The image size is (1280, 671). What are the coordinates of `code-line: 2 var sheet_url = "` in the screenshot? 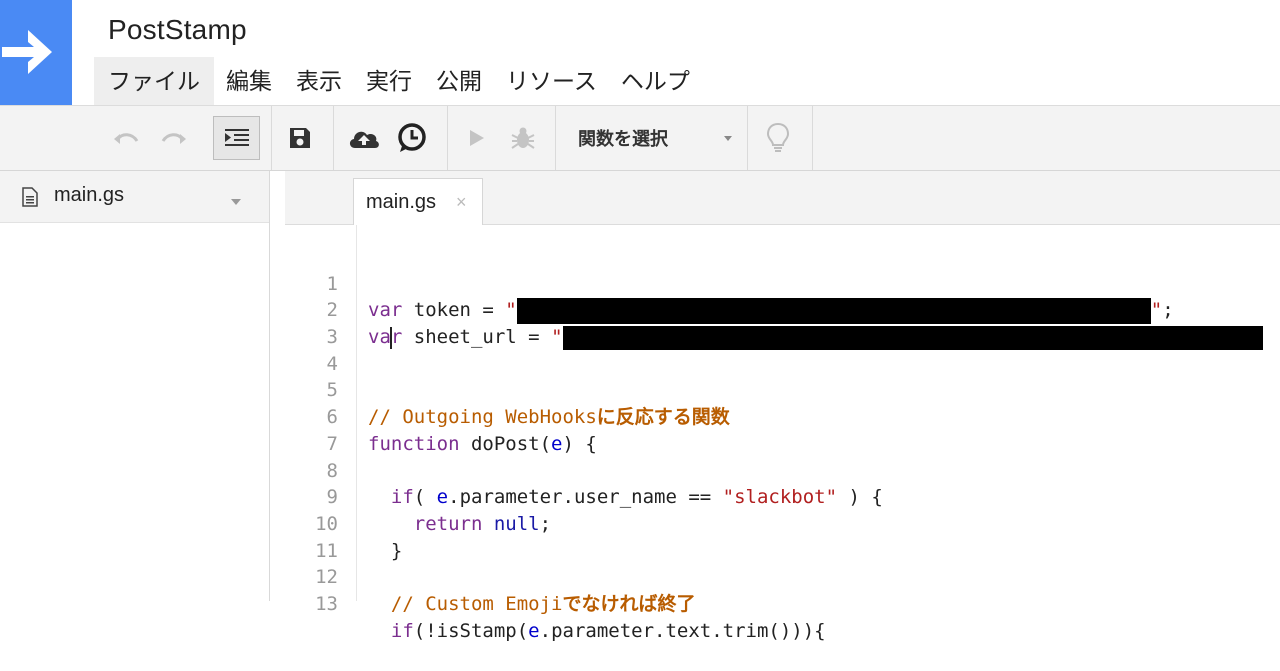 It's located at (775, 310).